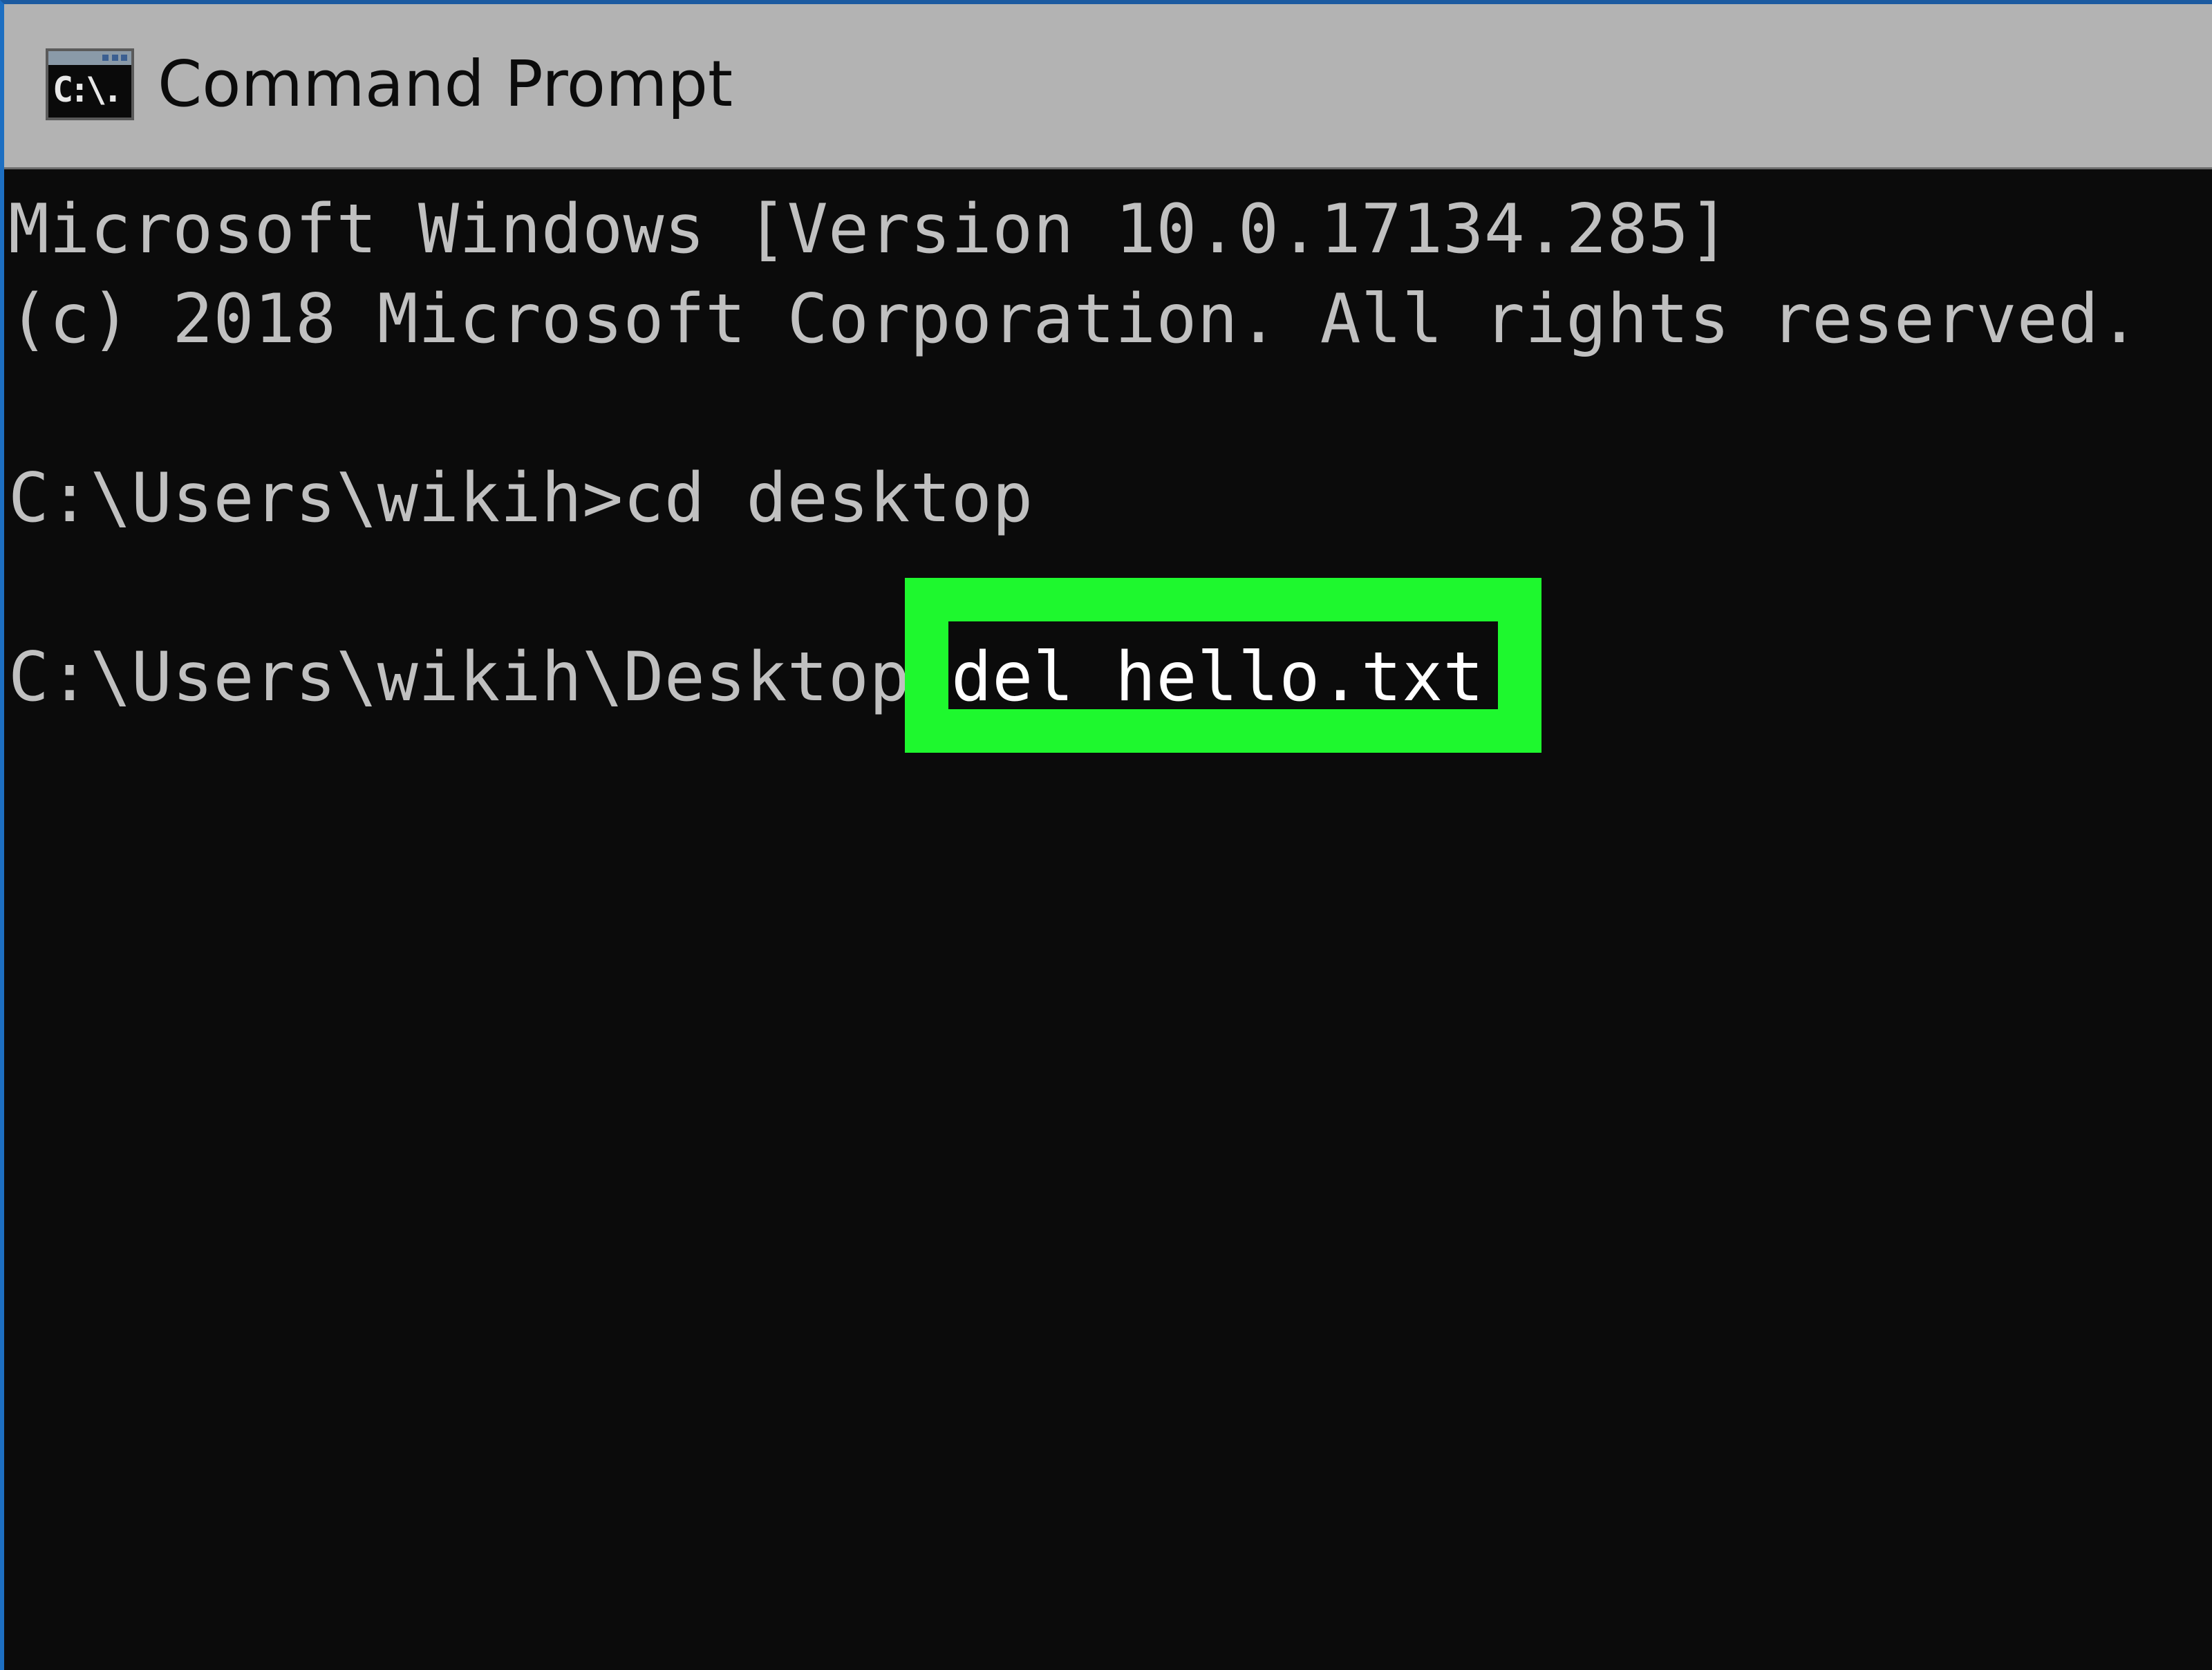 This screenshot has height=1670, width=2212. I want to click on icon-window-dots, so click(114, 58).